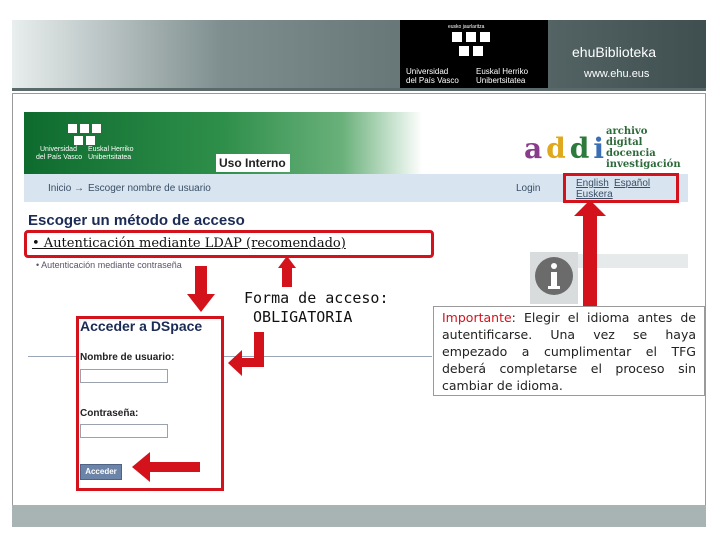 Image resolution: width=720 pixels, height=540 pixels. Describe the element at coordinates (246, 354) in the screenshot. I see `arrow-bent-icon` at that location.